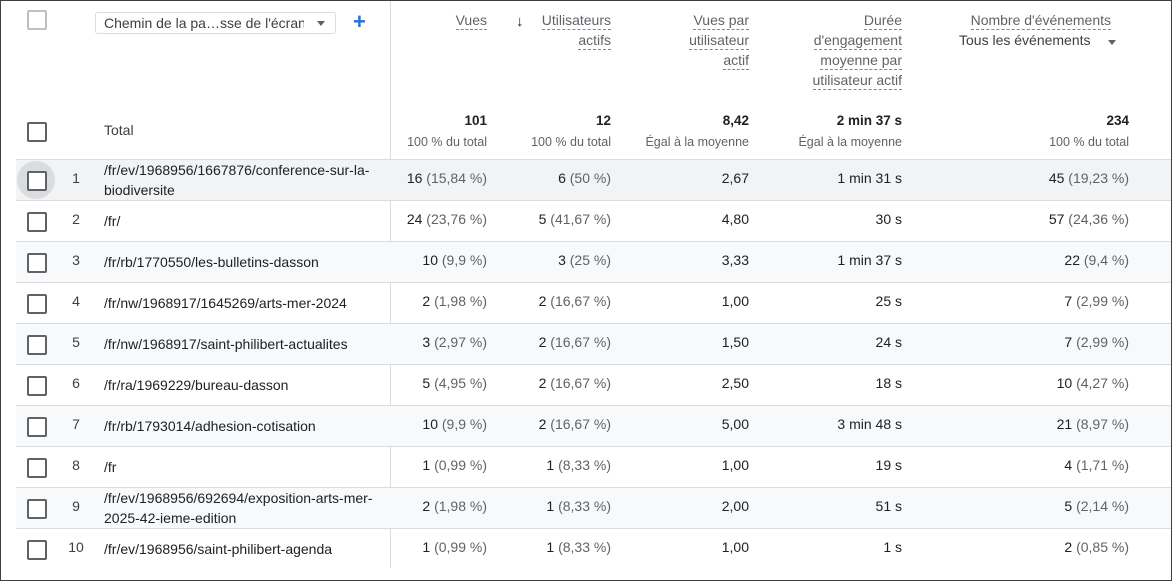  What do you see at coordinates (436, 383) in the screenshot?
I see `cell-views: 5 (4,95 %)` at bounding box center [436, 383].